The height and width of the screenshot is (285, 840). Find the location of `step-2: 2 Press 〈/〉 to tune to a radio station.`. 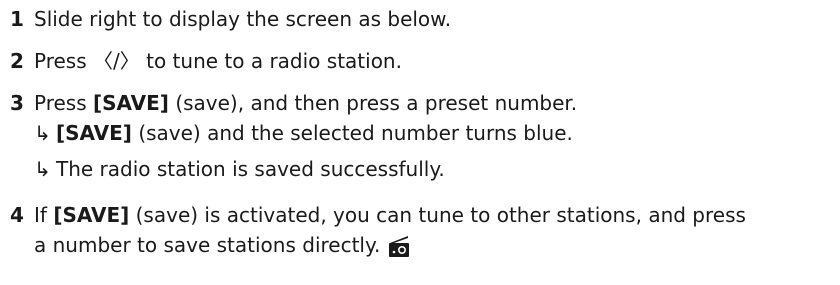

step-2: 2 Press 〈/〉 to tune to a radio station. is located at coordinates (423, 61).